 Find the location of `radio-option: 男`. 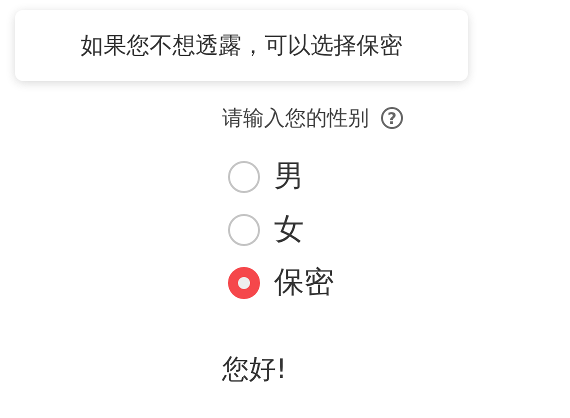

radio-option: 男 is located at coordinates (263, 176).